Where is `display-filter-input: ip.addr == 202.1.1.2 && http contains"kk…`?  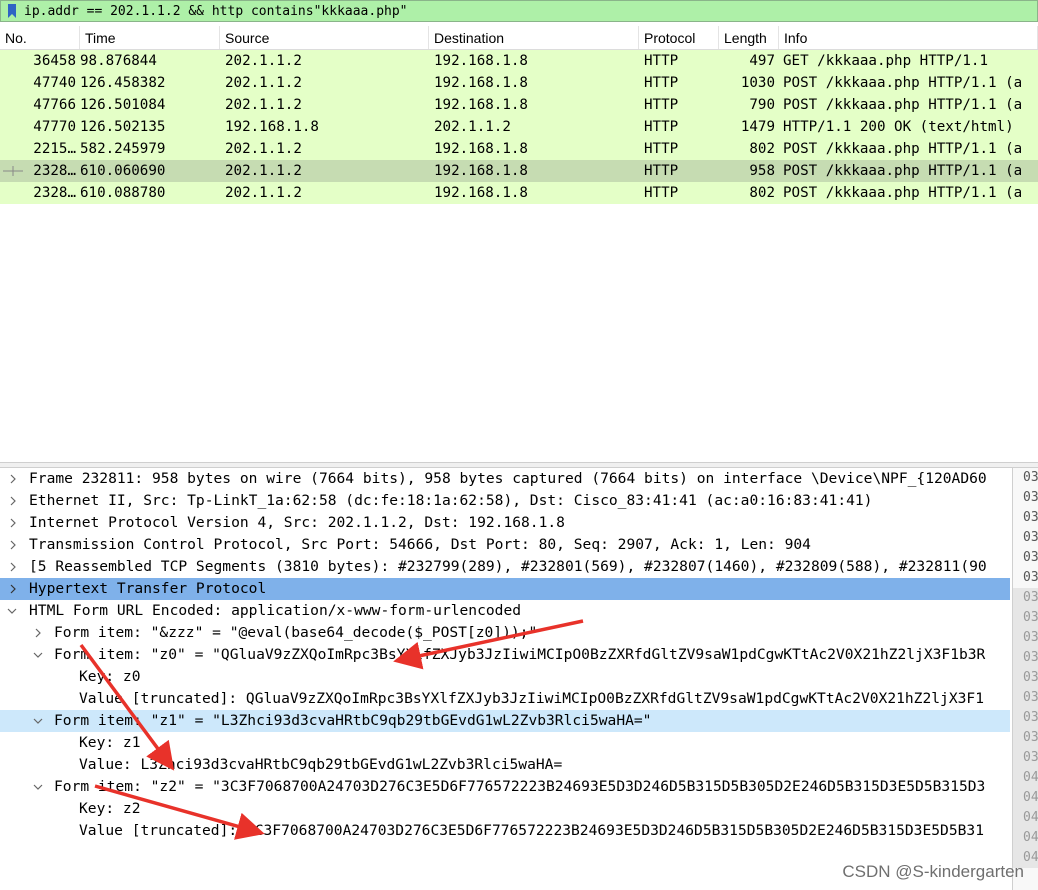 display-filter-input: ip.addr == 202.1.1.2 && http contains"kk… is located at coordinates (216, 11).